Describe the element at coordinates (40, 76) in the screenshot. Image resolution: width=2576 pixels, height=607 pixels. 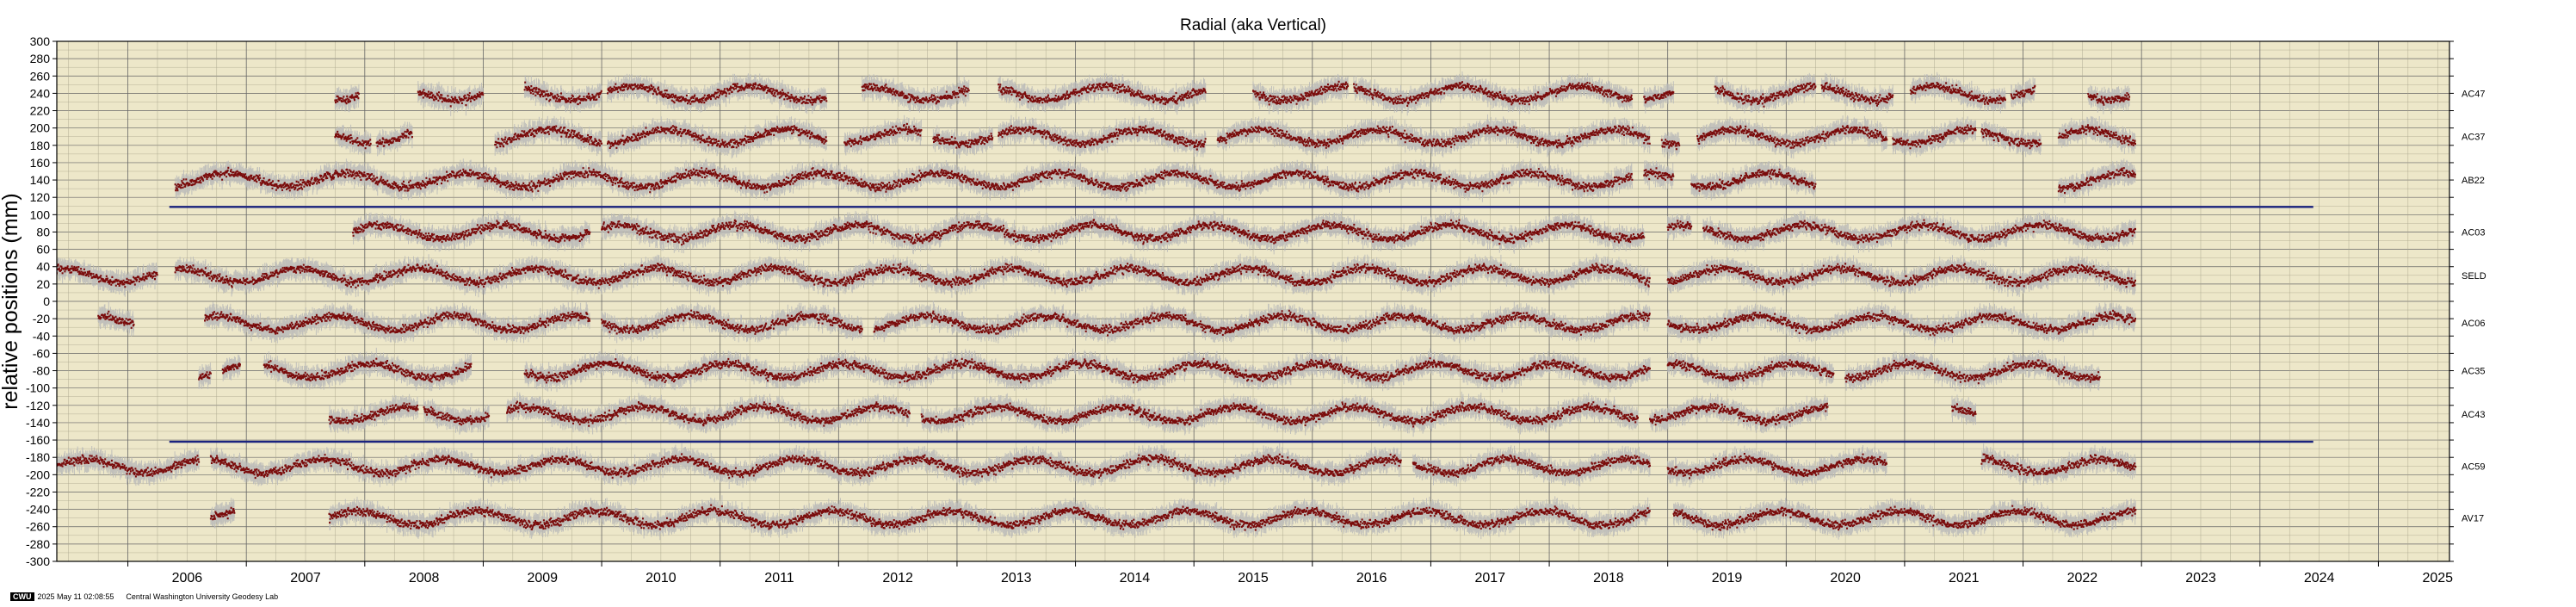
I see `y-tick-label: 260` at that location.